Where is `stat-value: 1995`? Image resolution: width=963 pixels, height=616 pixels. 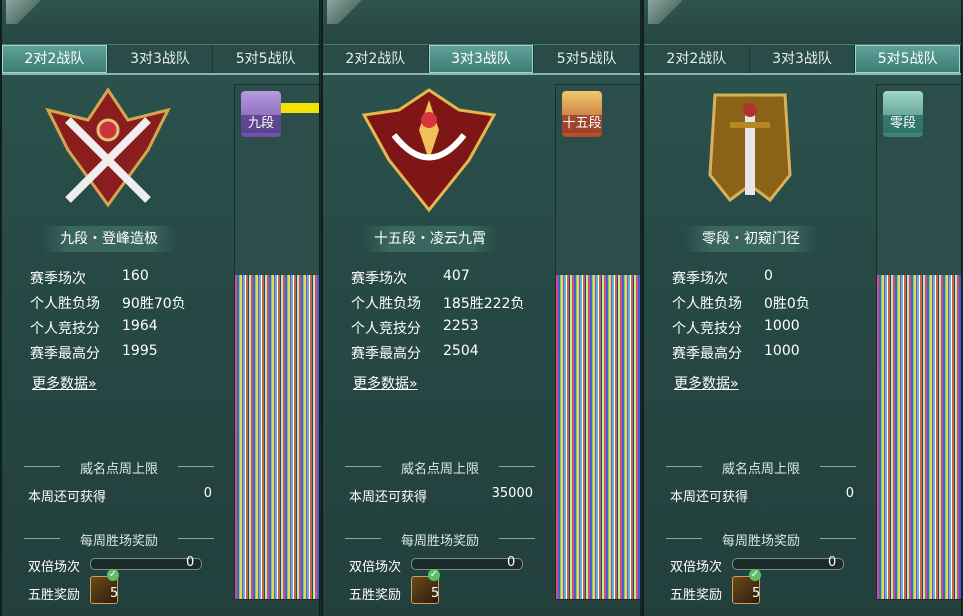
stat-value: 1995 is located at coordinates (140, 351).